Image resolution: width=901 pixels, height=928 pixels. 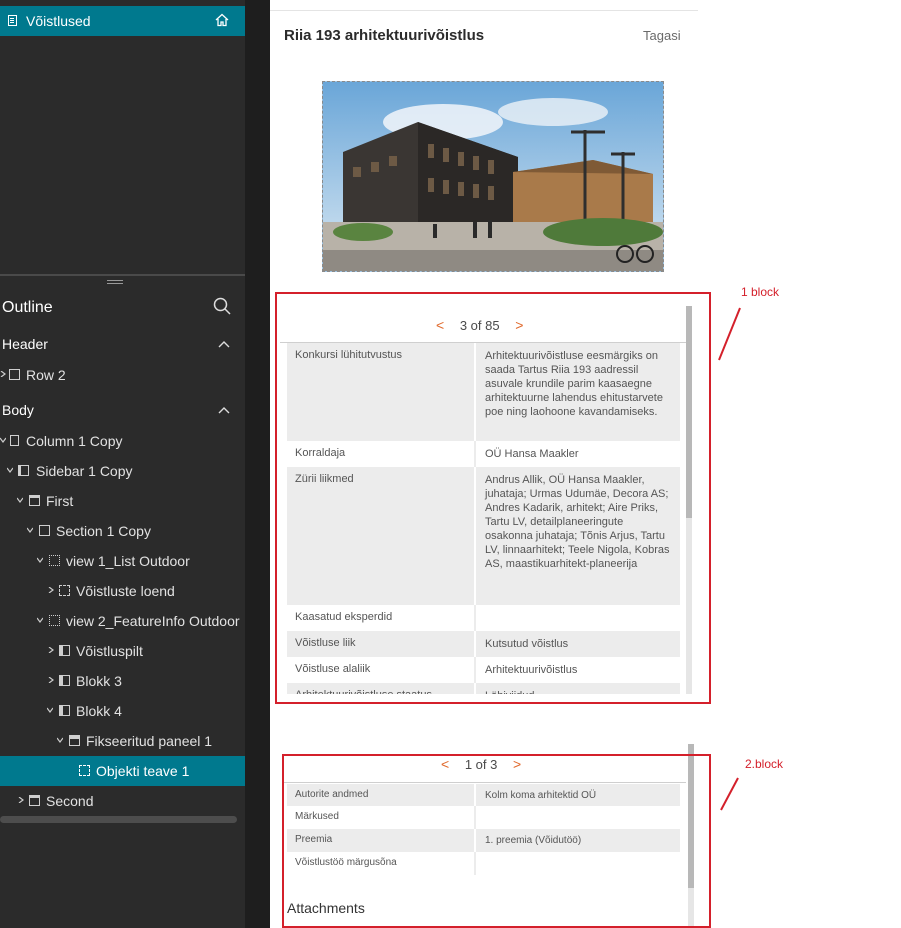 What do you see at coordinates (46, 375) in the screenshot?
I see `tree-node-label: Row 2` at bounding box center [46, 375].